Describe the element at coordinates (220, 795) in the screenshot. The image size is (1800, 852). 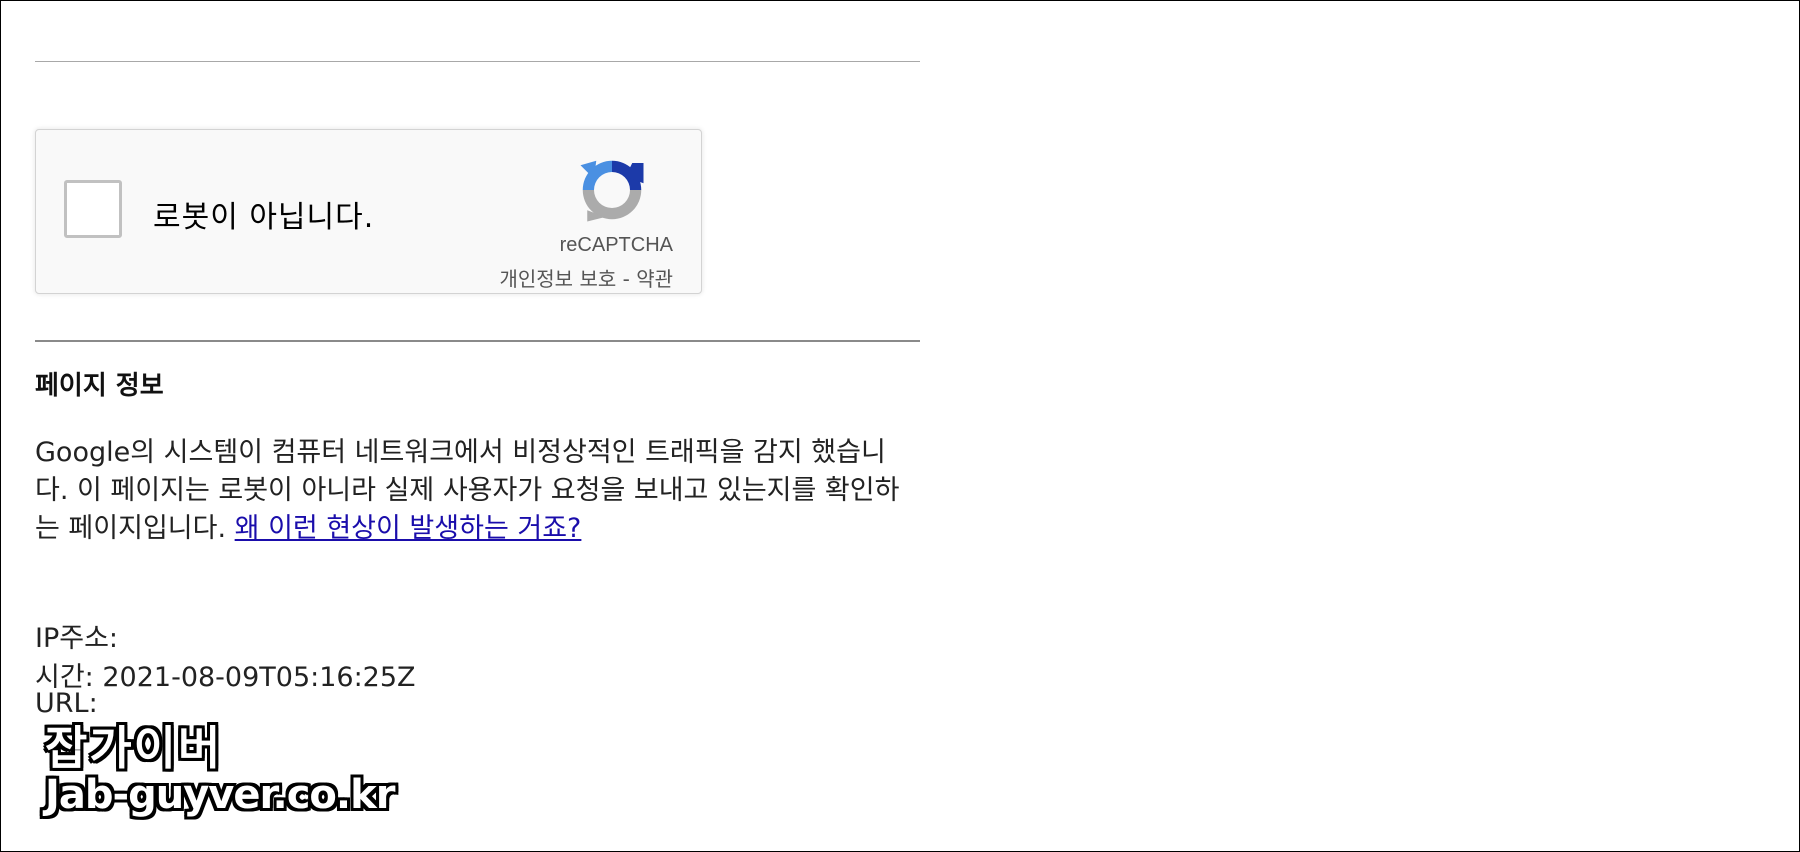
I see `watermark-url: Jab-guyver.co.kr` at that location.